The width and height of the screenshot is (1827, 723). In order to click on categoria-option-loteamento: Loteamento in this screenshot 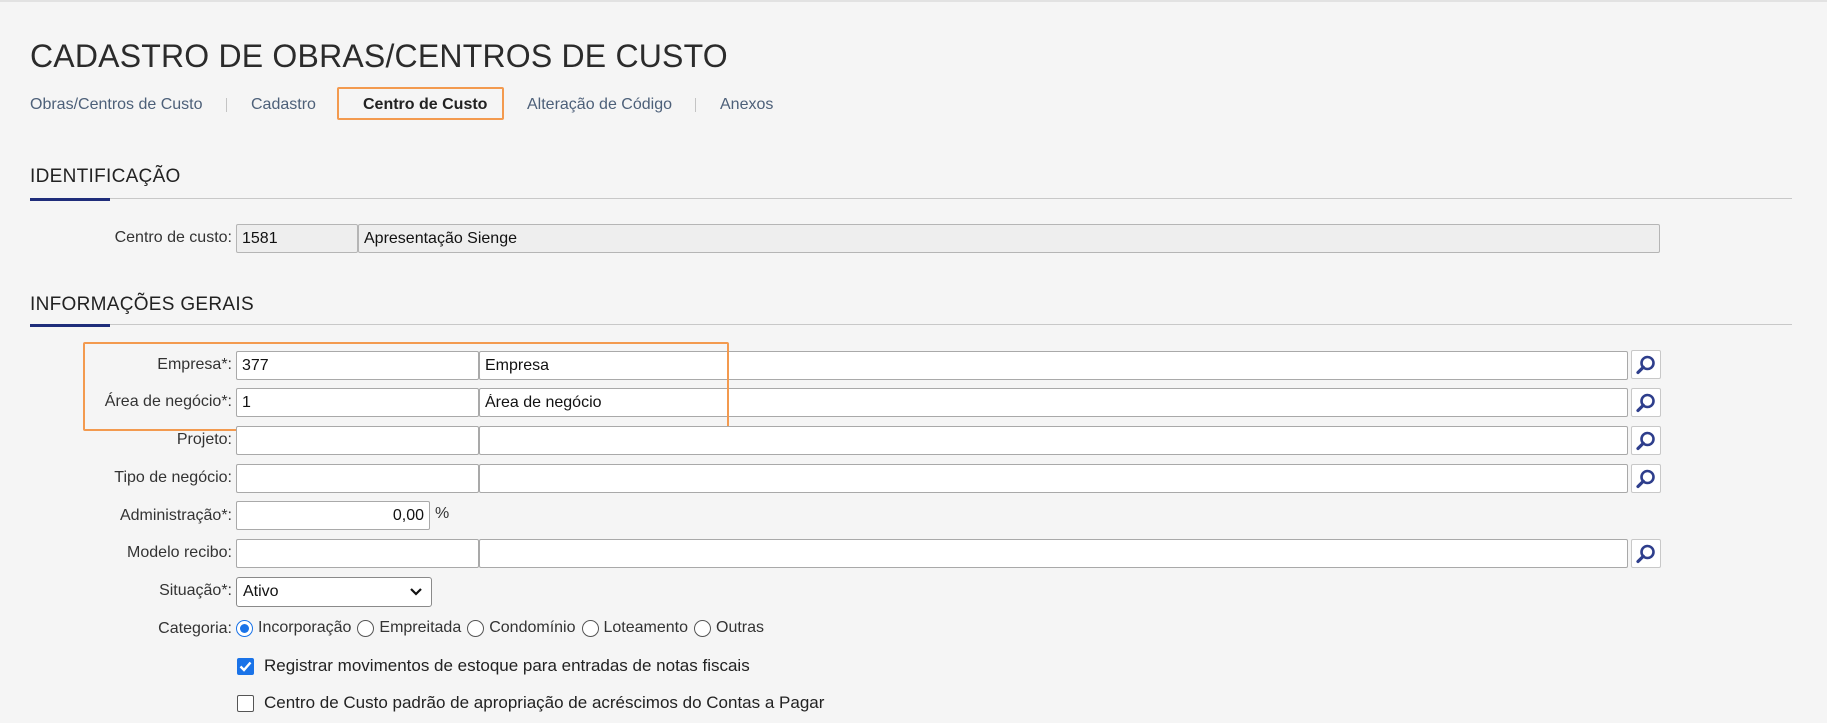, I will do `click(634, 628)`.